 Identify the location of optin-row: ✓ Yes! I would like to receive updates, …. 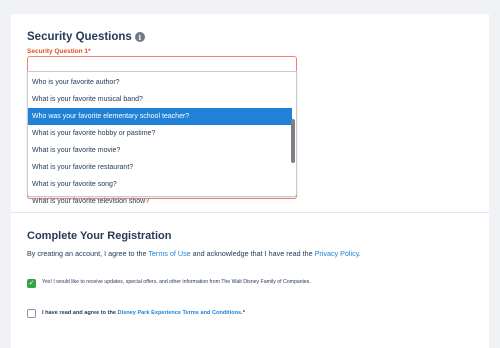
(199, 283).